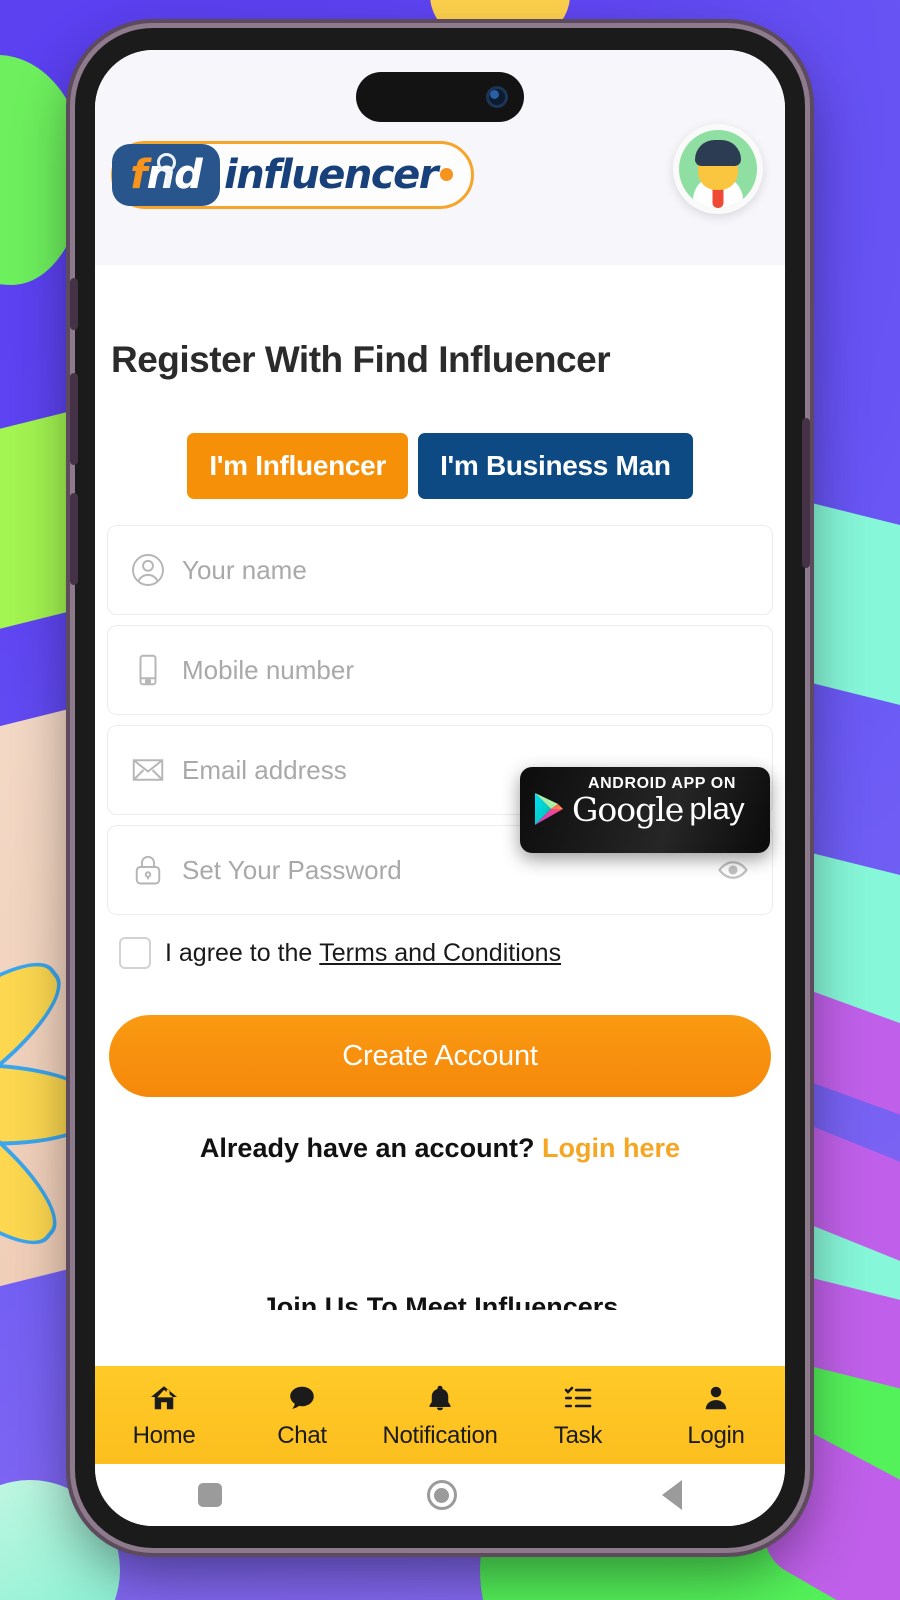 Image resolution: width=900 pixels, height=1600 pixels. Describe the element at coordinates (440, 1398) in the screenshot. I see `bell-icon` at that location.